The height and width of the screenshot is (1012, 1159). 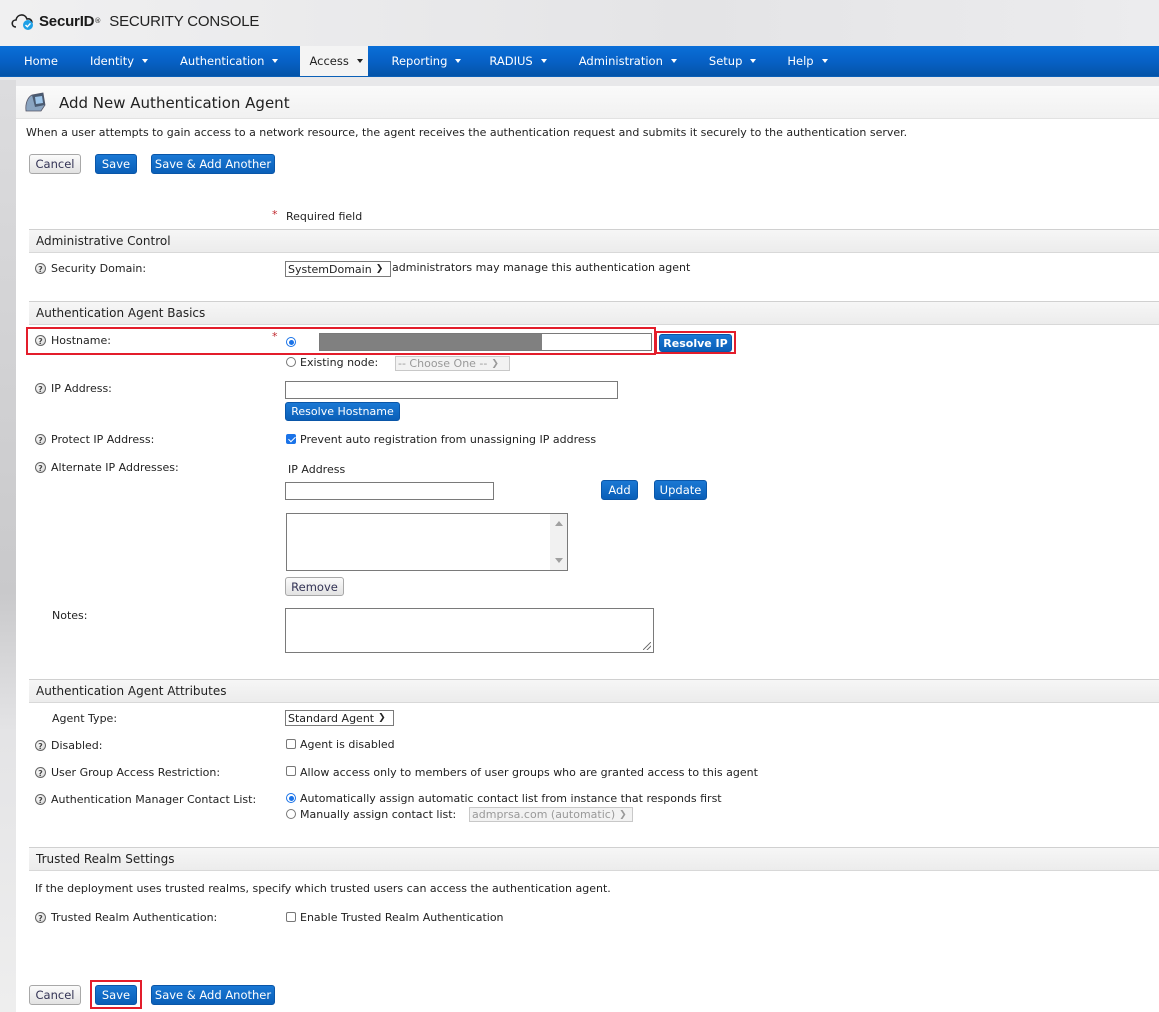 What do you see at coordinates (67, 21) in the screenshot?
I see `brand-name: SecurID` at bounding box center [67, 21].